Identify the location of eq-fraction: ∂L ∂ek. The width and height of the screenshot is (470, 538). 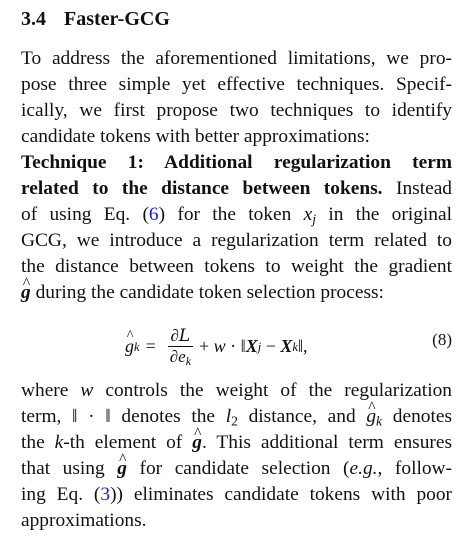
(180, 346).